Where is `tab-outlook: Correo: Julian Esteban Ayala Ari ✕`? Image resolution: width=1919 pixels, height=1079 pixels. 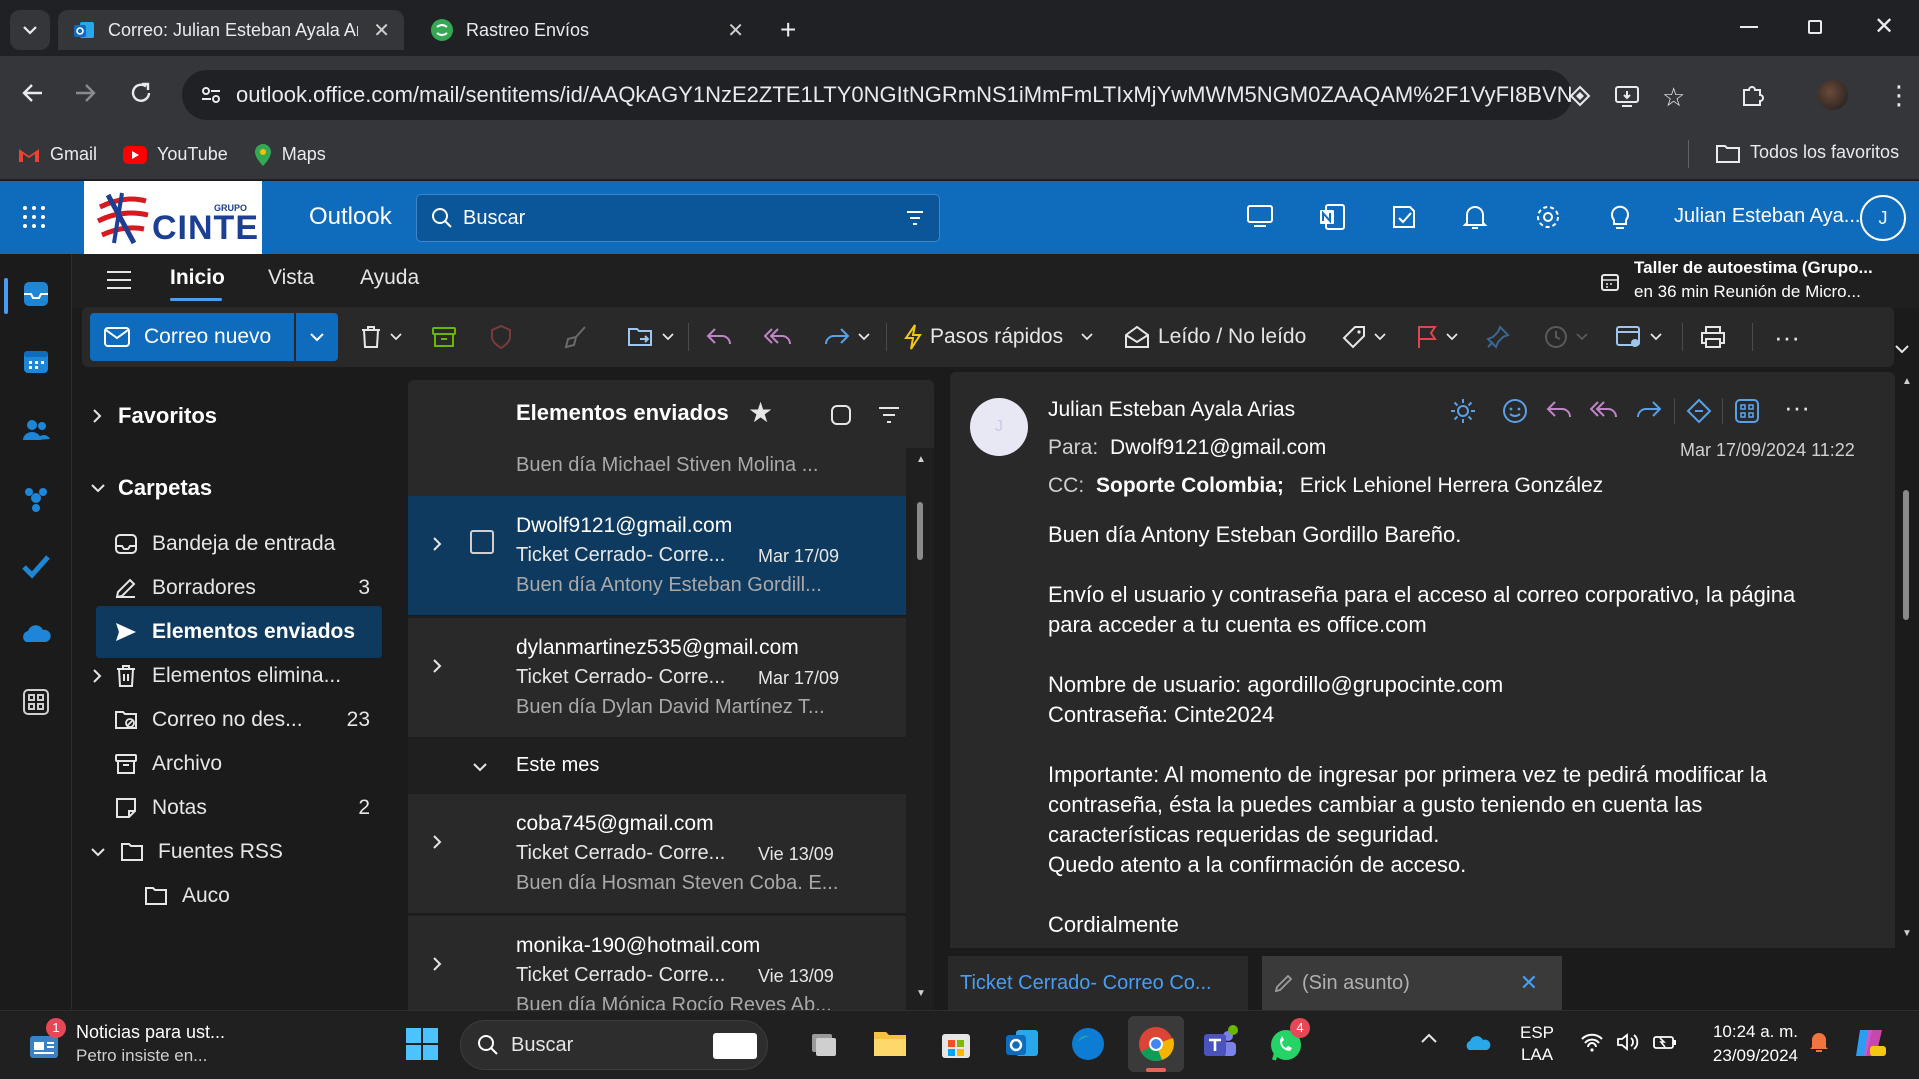
tab-outlook: Correo: Julian Esteban Ayala Ari ✕ is located at coordinates (231, 30).